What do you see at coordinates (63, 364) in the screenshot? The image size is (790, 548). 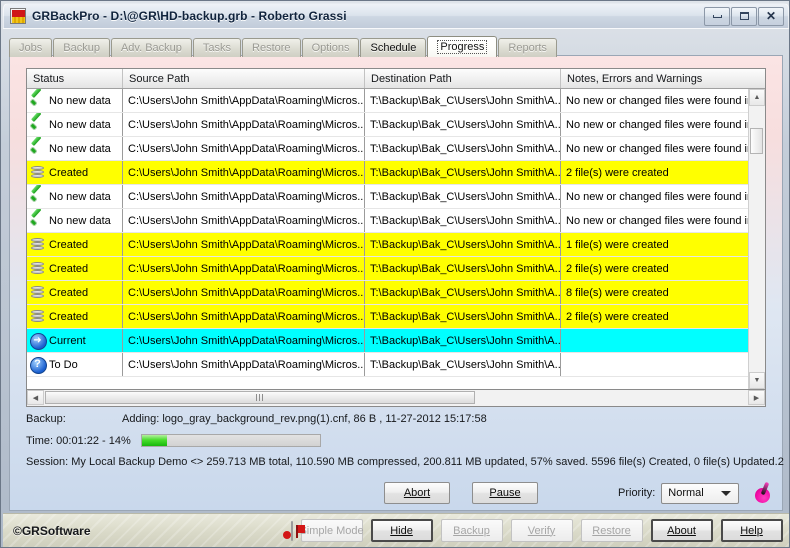 I see `row-status-label: To Do` at bounding box center [63, 364].